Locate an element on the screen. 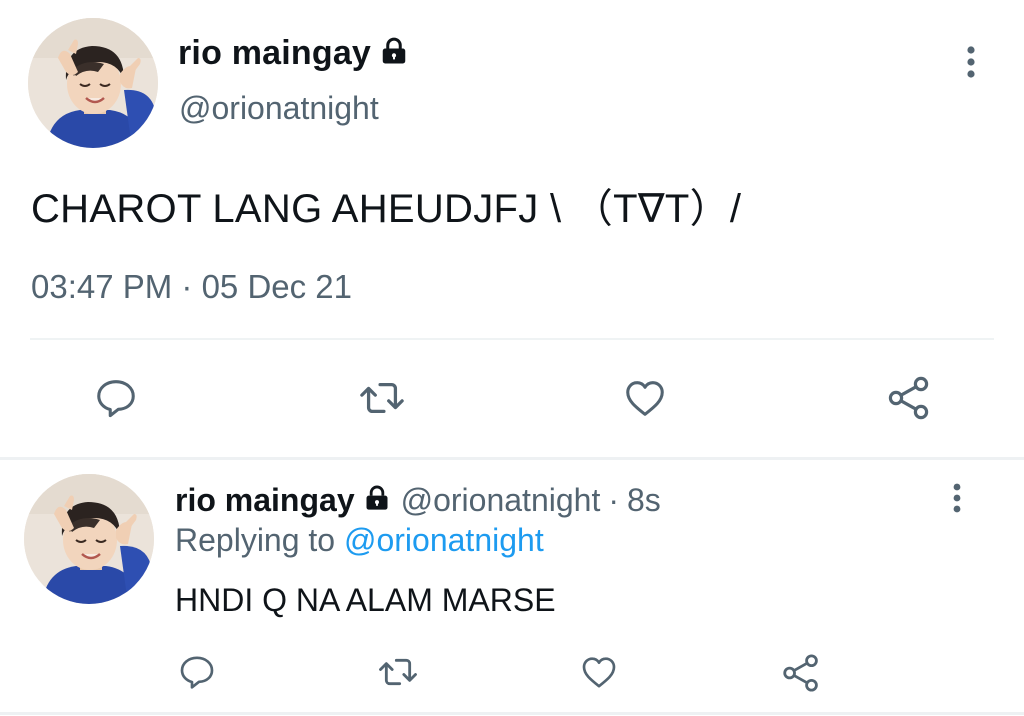 This screenshot has width=1024, height=716. replying-to-line: Replying to @orionatnight is located at coordinates (359, 540).